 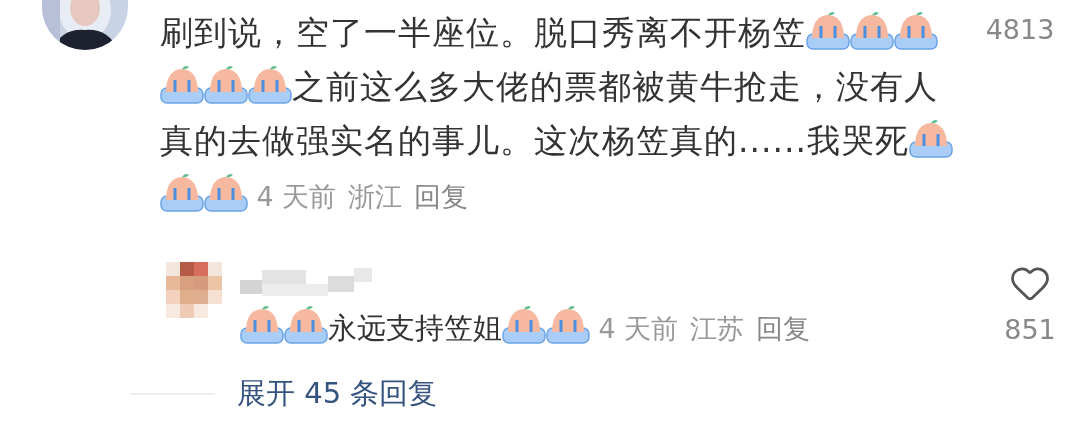 What do you see at coordinates (296, 196) in the screenshot?
I see `comment-time: 4 天前` at bounding box center [296, 196].